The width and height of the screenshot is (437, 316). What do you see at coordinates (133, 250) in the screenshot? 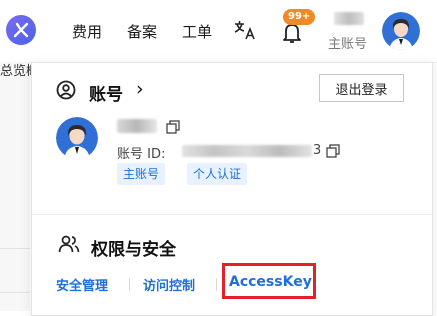
I see `security-section-title: 权限与安全` at bounding box center [133, 250].